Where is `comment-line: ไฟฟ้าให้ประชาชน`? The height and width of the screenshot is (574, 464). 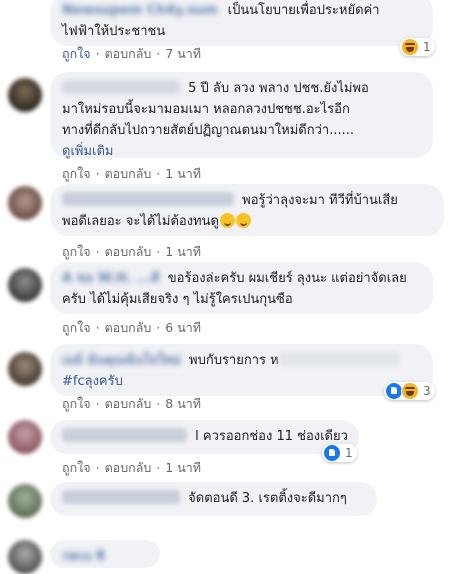 comment-line: ไฟฟ้าให้ประชาชน is located at coordinates (114, 31).